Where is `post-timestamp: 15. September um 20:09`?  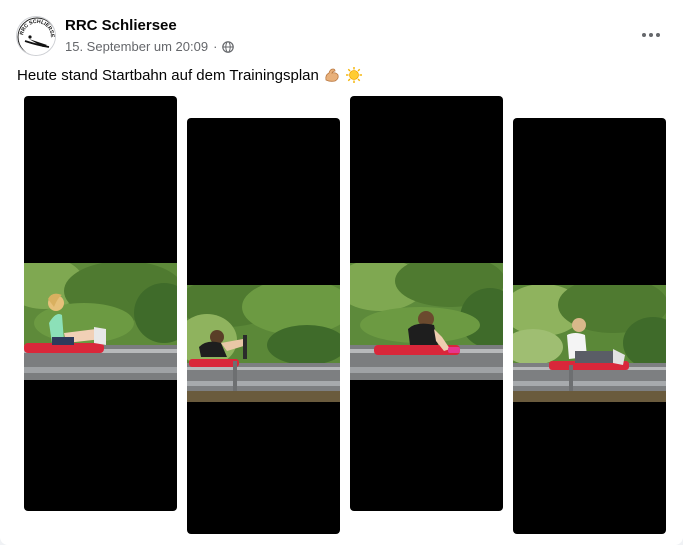
post-timestamp: 15. September um 20:09 is located at coordinates (136, 46).